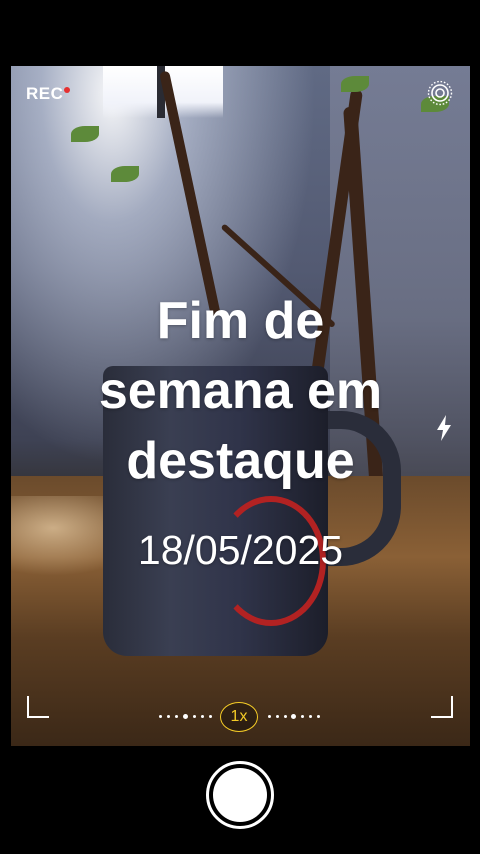 The height and width of the screenshot is (854, 480). I want to click on title-line-2: semana em, so click(240, 391).